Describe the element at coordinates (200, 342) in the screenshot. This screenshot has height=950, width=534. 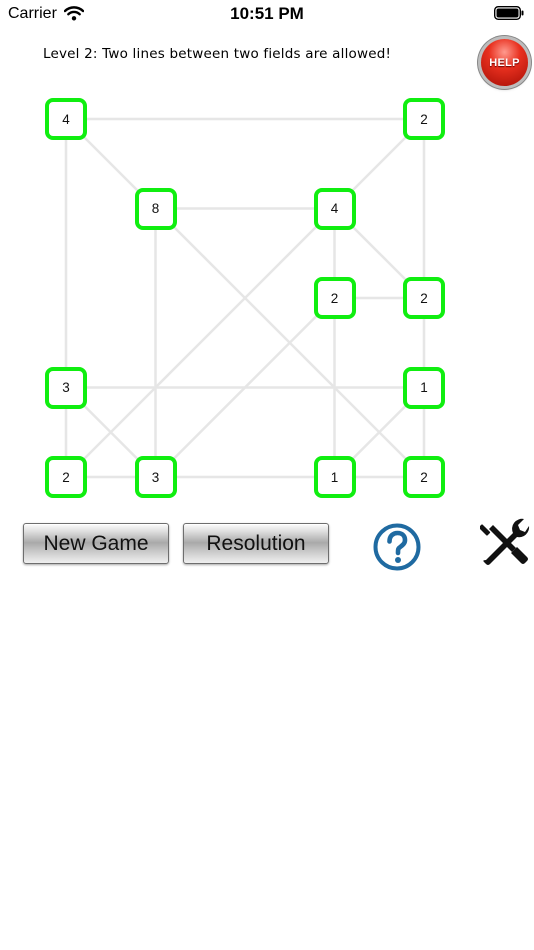
I see `connection-line` at that location.